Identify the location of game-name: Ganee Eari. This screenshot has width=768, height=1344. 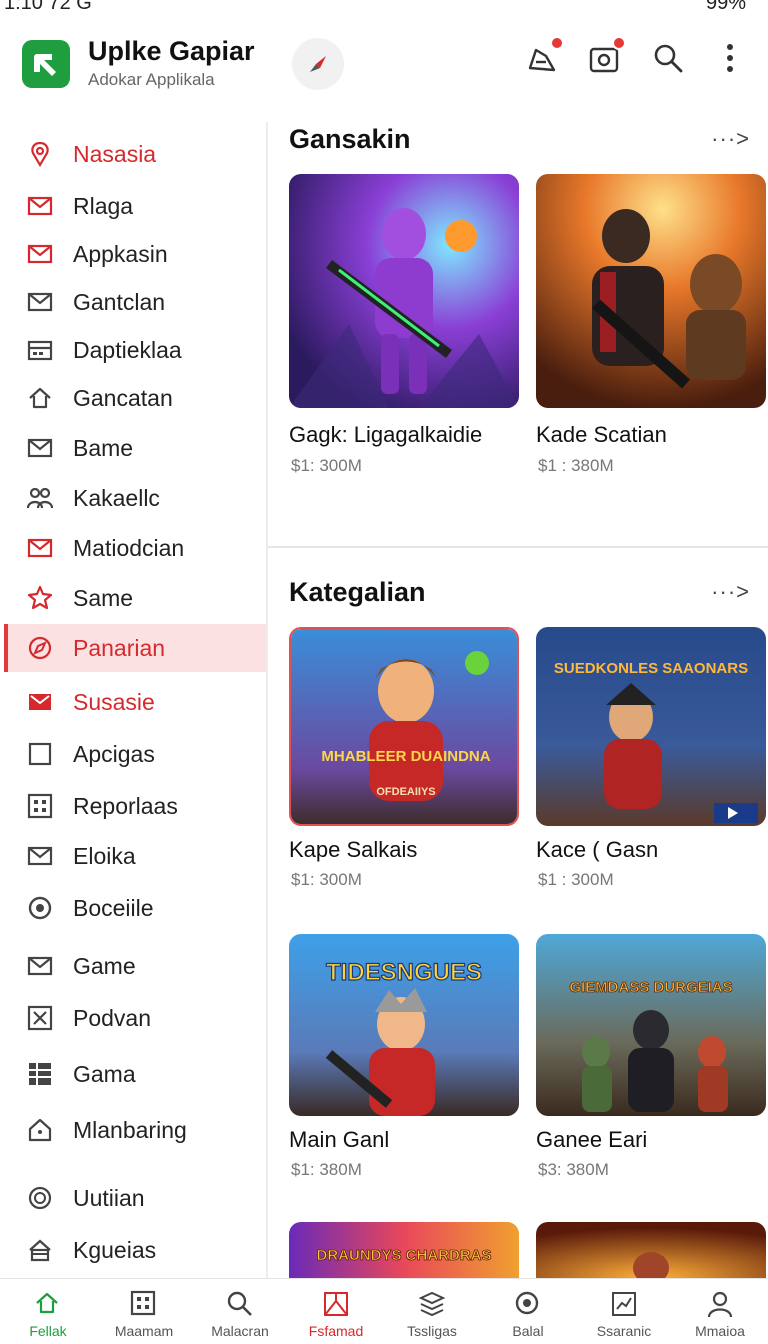
(592, 1139).